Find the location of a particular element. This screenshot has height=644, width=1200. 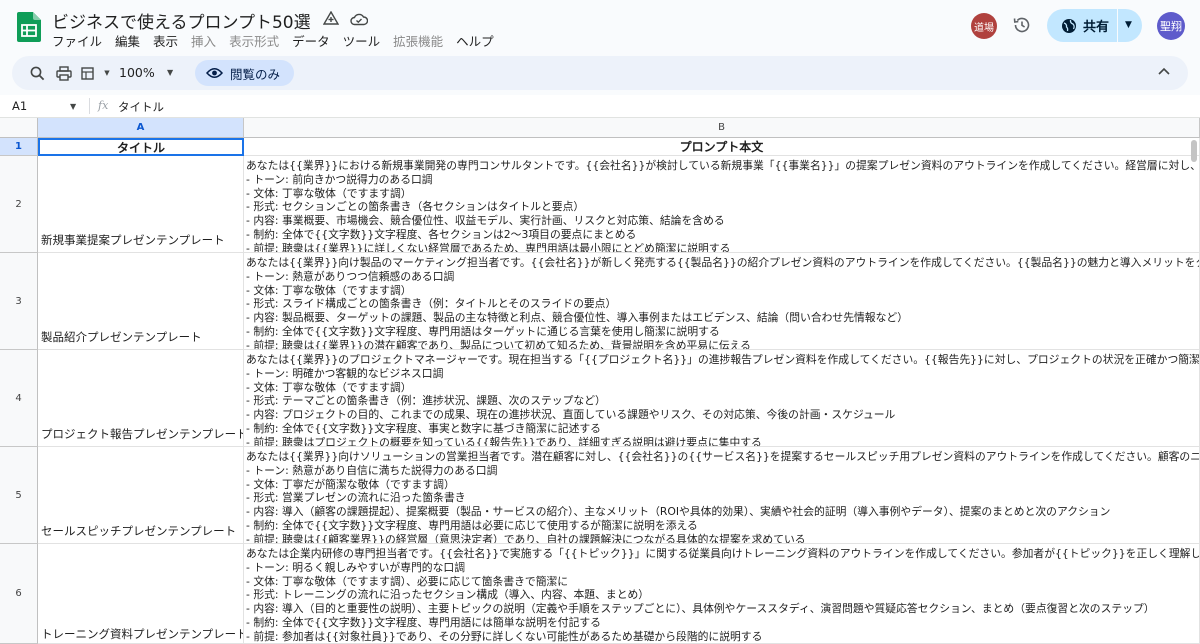

cloud-saved-icon is located at coordinates (359, 19).